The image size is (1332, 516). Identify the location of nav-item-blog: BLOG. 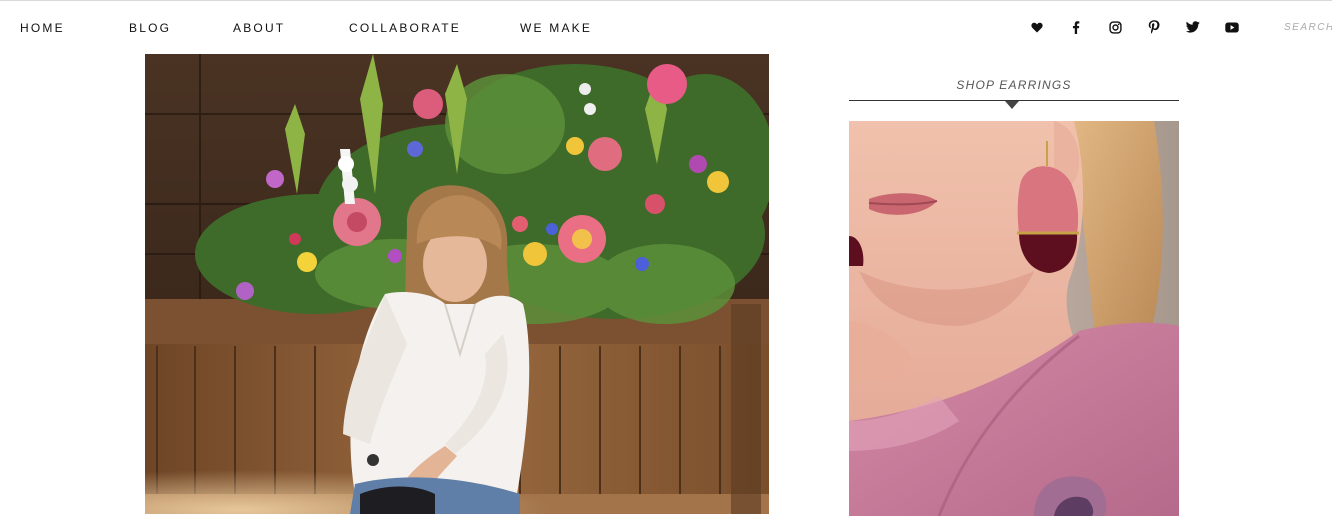
(150, 28).